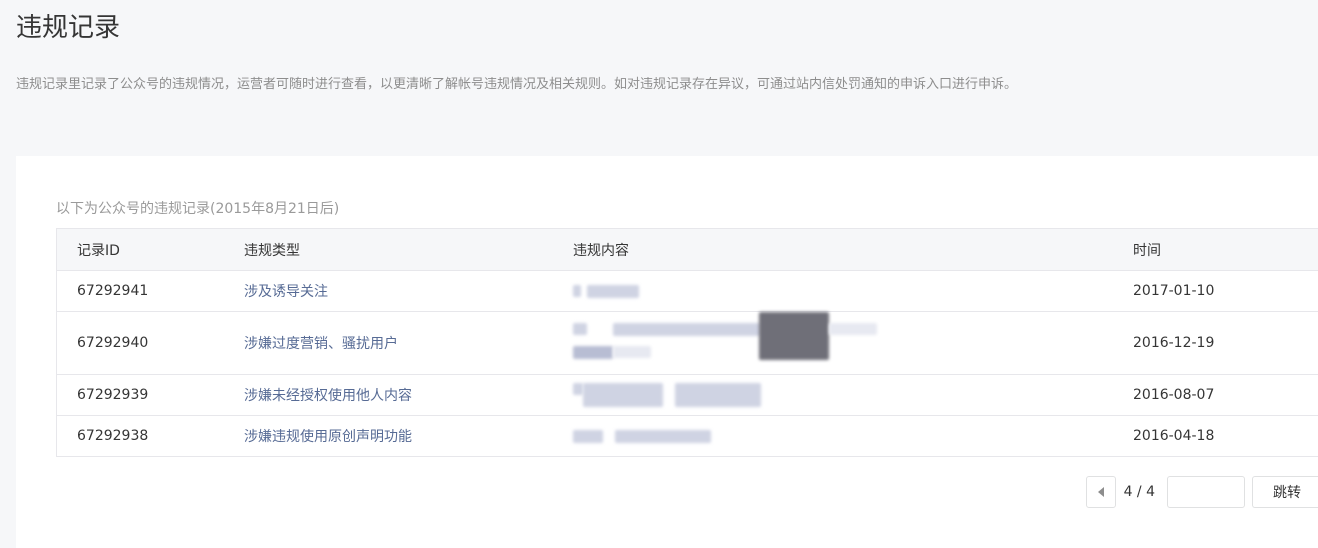  I want to click on table-row: 67292941 涉及诱导关注 2017-01-10, so click(687, 290).